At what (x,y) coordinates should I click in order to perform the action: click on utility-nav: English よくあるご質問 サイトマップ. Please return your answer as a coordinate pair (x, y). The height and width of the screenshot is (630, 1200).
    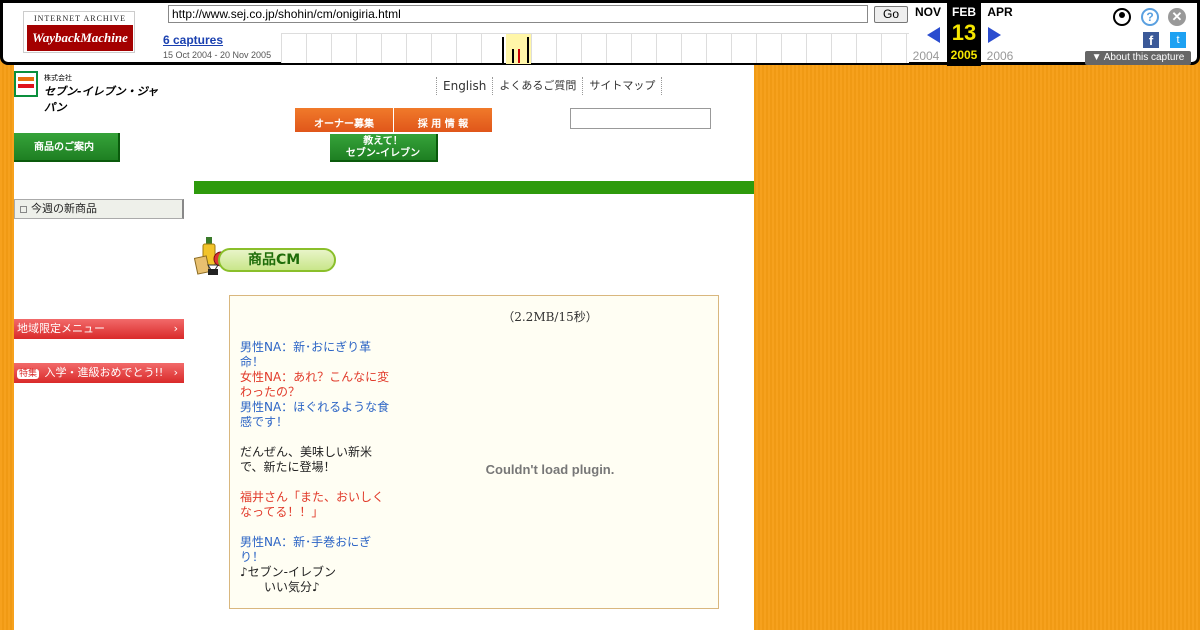
    Looking at the image, I should click on (549, 86).